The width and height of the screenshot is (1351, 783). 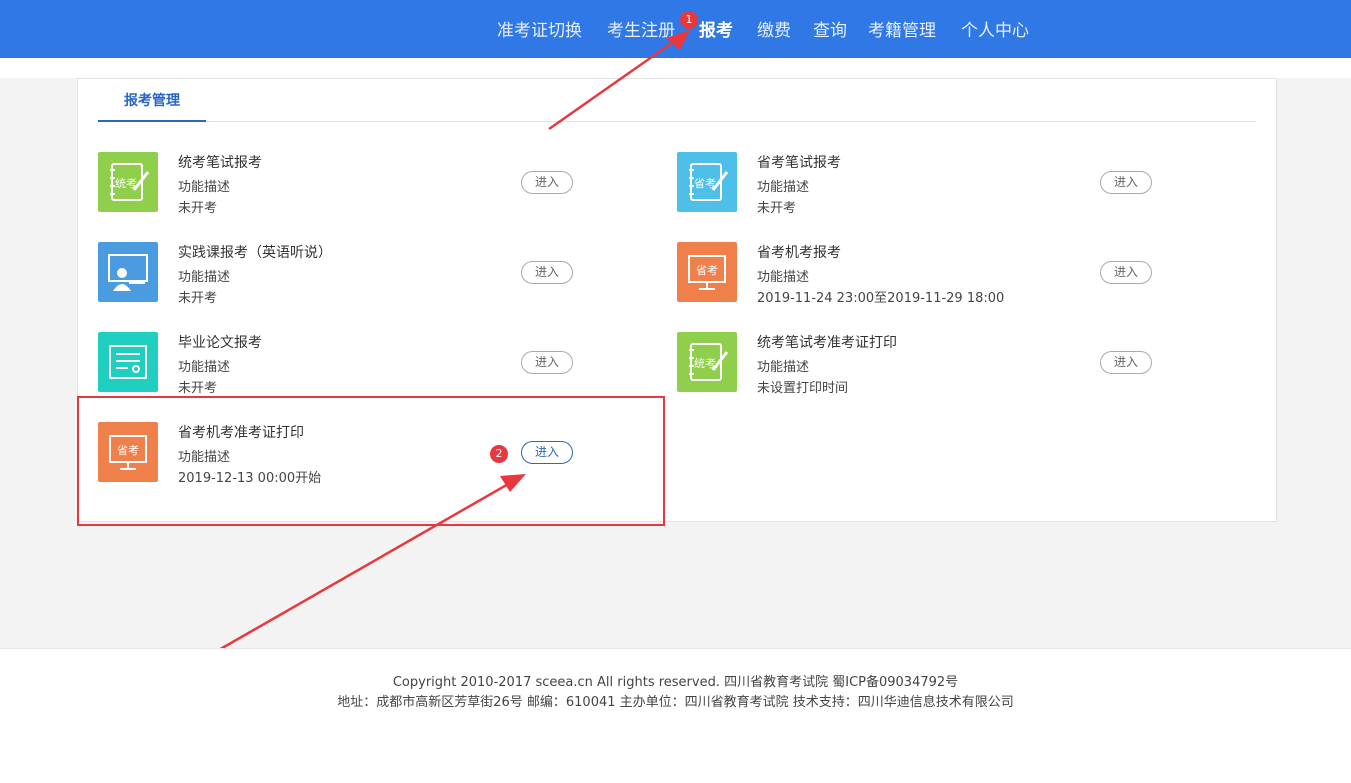 I want to click on teacher-board-icon, so click(x=128, y=272).